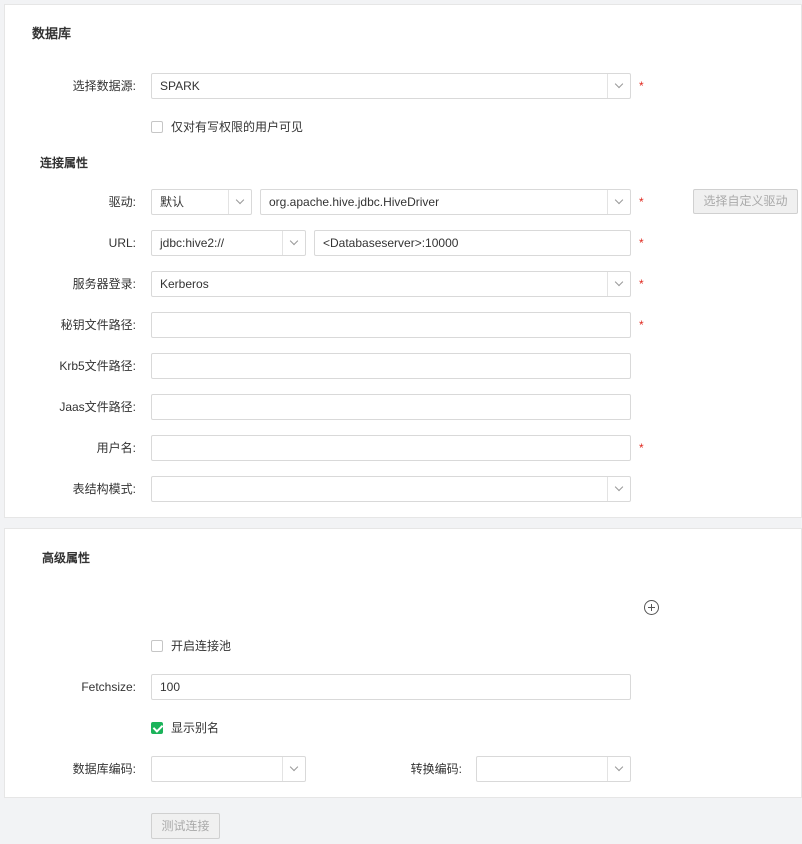 The image size is (802, 844). I want to click on driver-label: 驱动:, so click(122, 202).